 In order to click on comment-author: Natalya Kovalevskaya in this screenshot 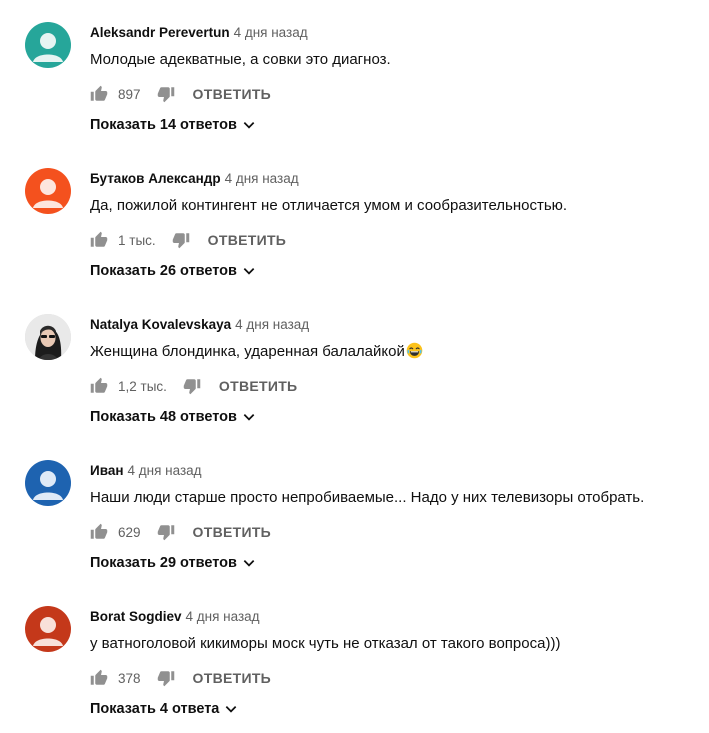, I will do `click(160, 324)`.